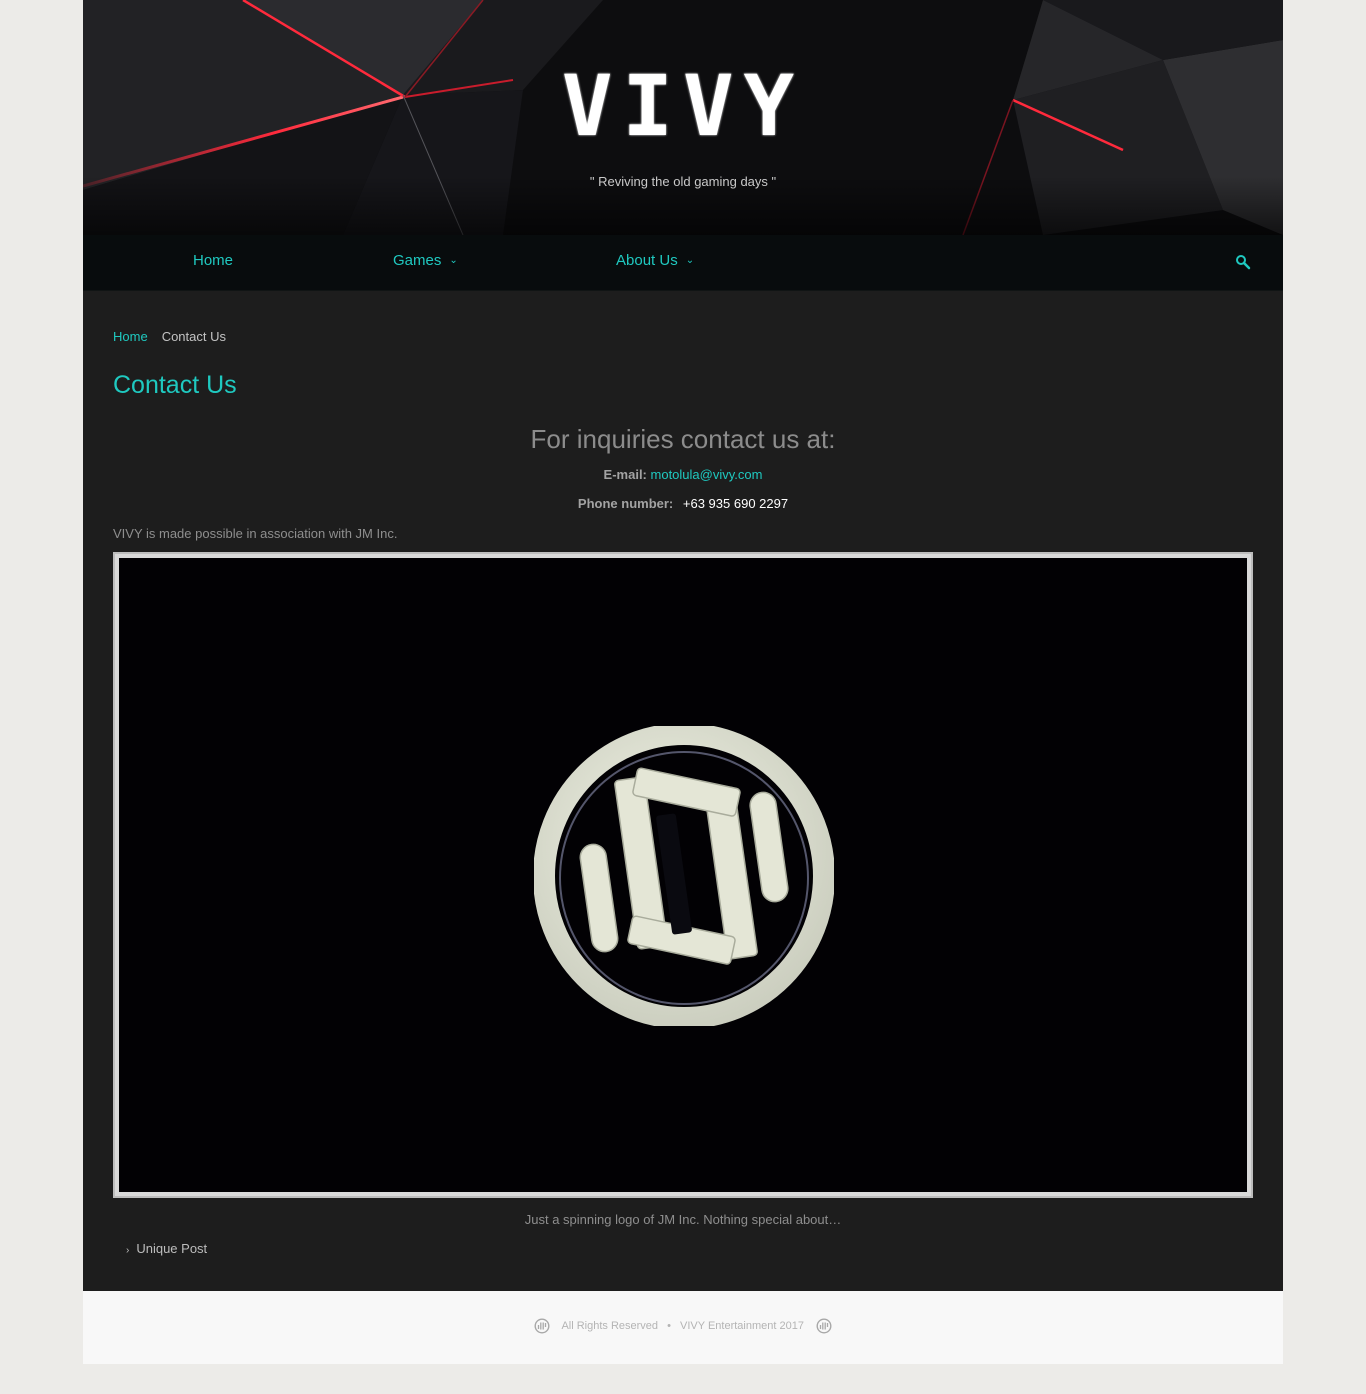 The image size is (1366, 1394). I want to click on page-title: Contact Us, so click(175, 385).